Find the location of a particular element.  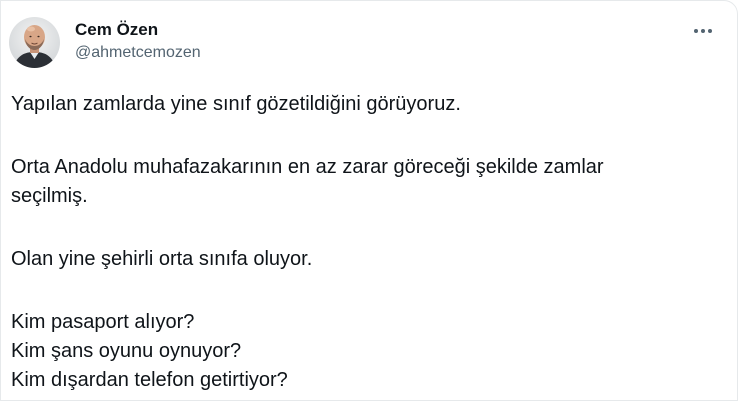

tweet-paragraph: Olan yine şehirli orta sınıfa oluyor. is located at coordinates (162, 259).